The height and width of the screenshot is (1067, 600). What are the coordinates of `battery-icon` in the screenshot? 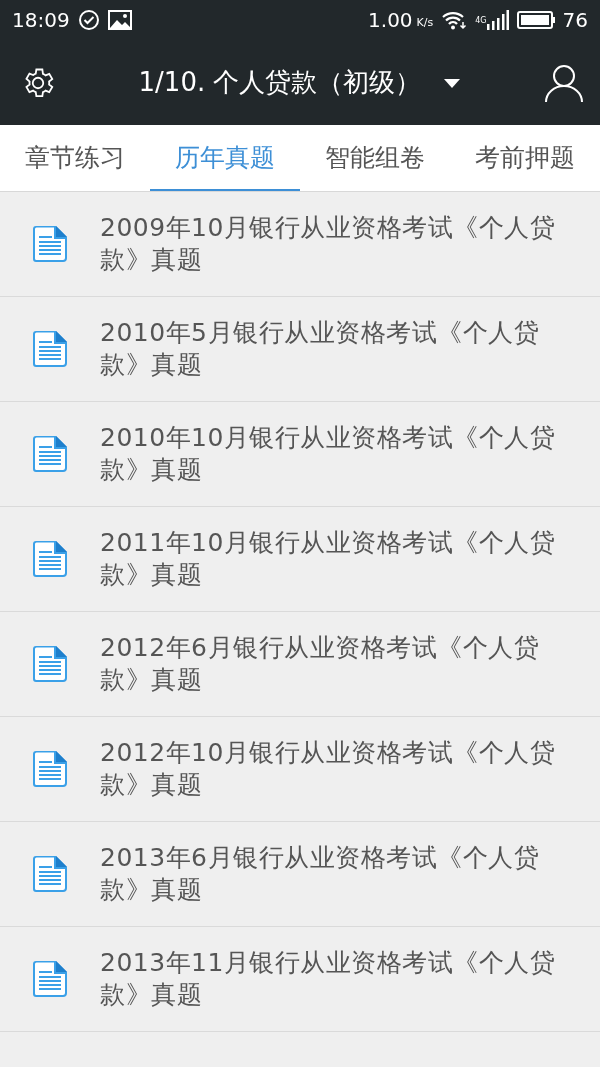 It's located at (535, 20).